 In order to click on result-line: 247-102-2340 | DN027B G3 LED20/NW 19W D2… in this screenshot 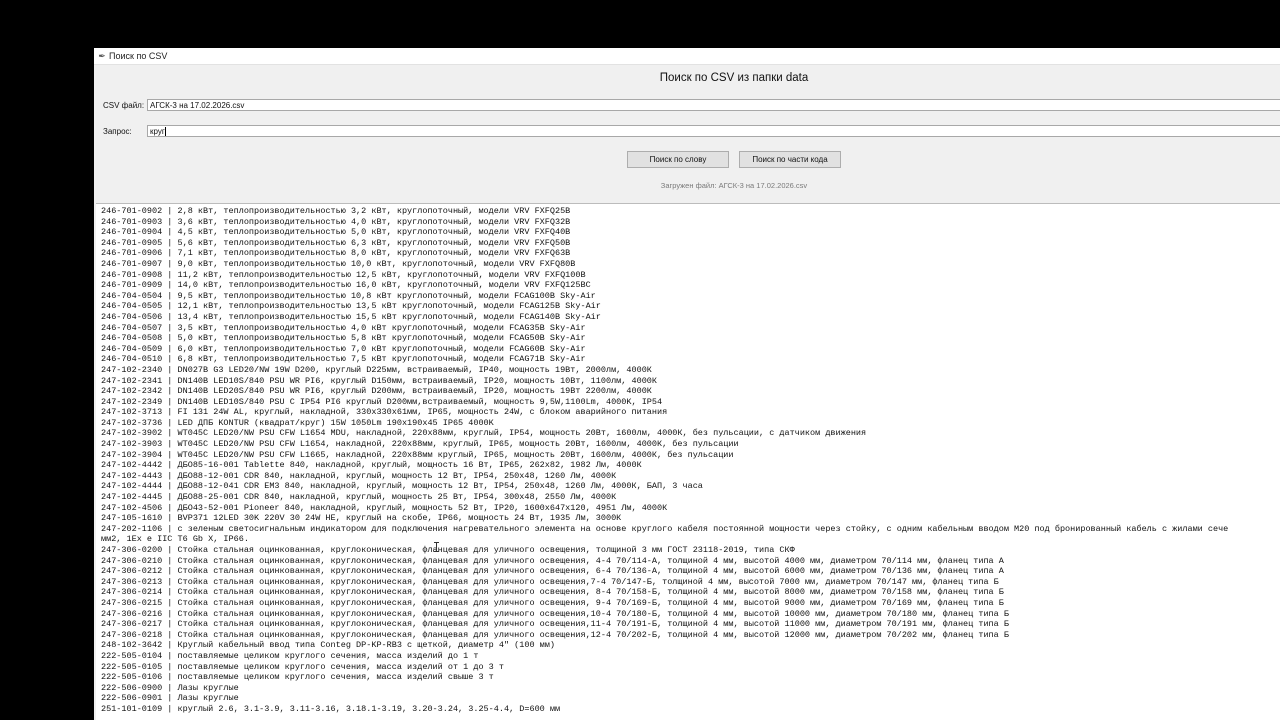, I will do `click(376, 369)`.